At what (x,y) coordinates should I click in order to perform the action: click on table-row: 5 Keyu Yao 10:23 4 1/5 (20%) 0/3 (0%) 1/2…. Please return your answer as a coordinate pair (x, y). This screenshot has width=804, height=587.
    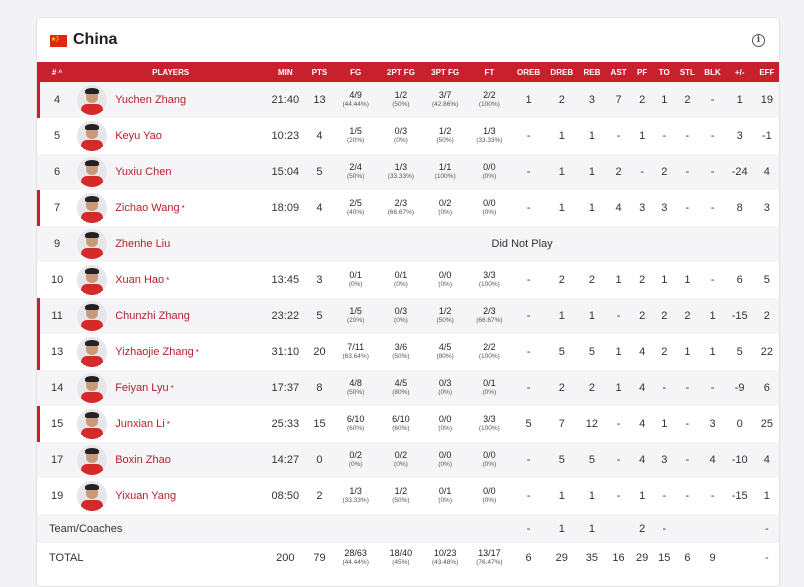
    Looking at the image, I should click on (408, 136).